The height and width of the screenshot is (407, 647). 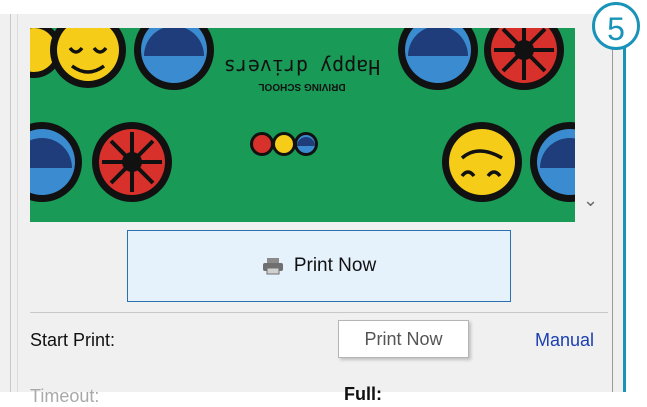 What do you see at coordinates (73, 340) in the screenshot?
I see `start-print-label: Start Print:` at bounding box center [73, 340].